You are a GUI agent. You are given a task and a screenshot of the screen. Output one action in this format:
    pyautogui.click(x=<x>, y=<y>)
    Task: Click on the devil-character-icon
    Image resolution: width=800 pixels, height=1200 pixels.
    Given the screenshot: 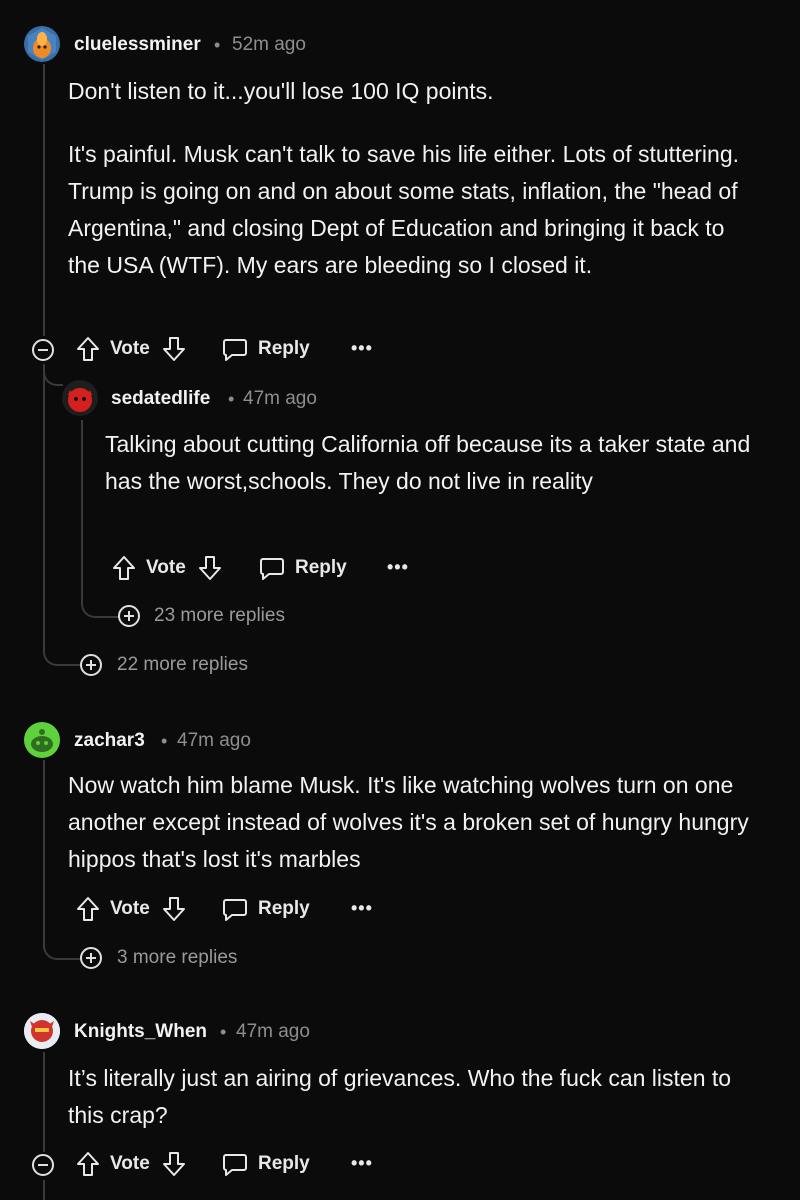 What is the action you would take?
    pyautogui.click(x=80, y=400)
    